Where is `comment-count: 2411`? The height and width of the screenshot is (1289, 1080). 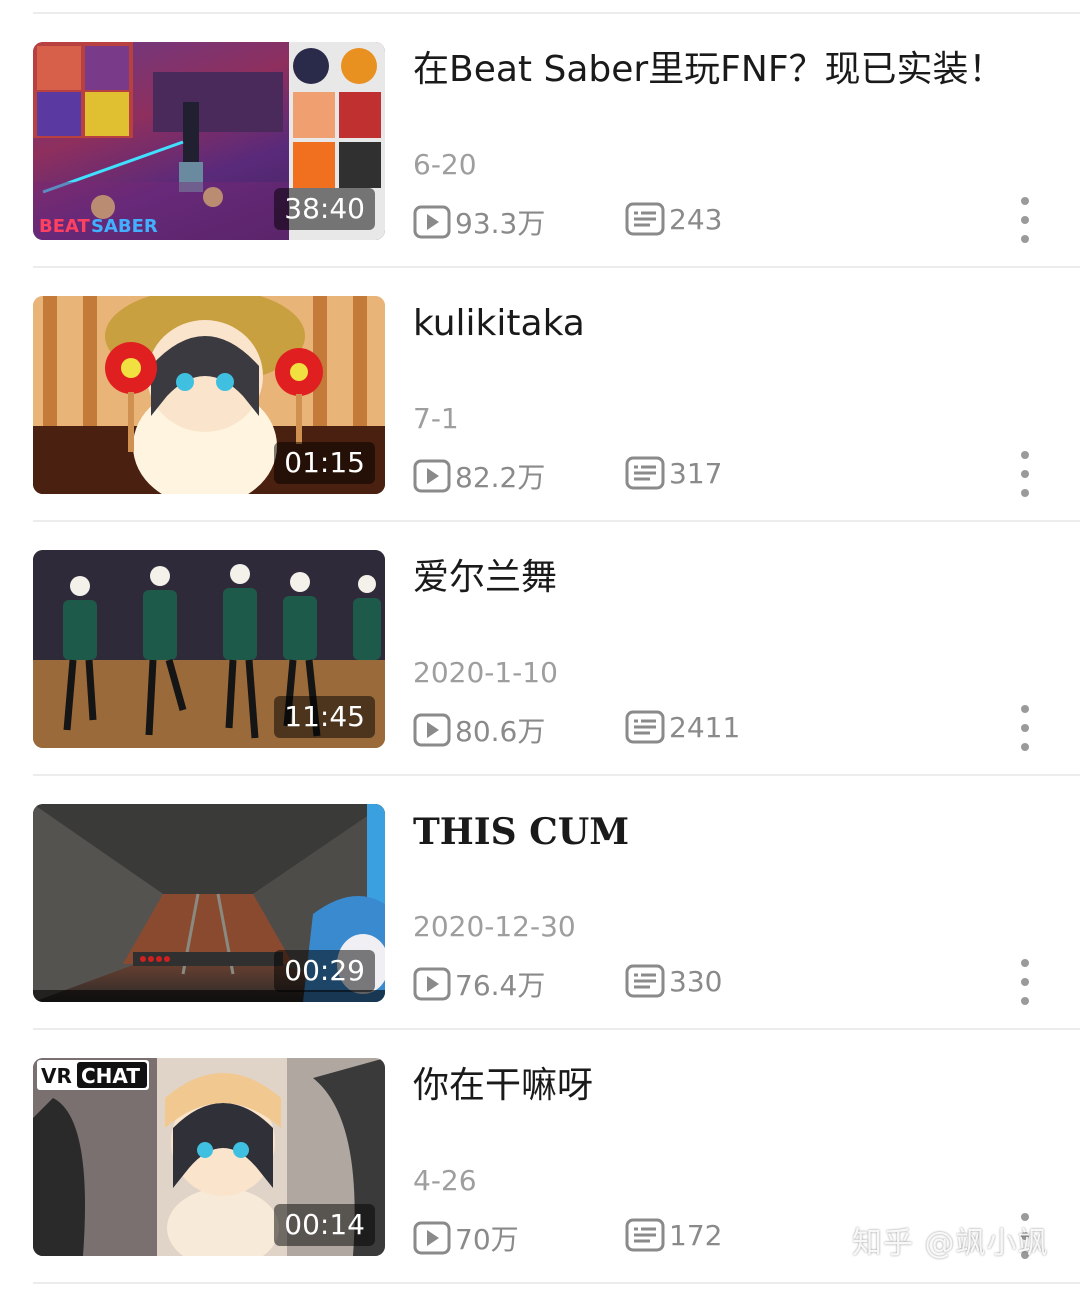
comment-count: 2411 is located at coordinates (682, 727).